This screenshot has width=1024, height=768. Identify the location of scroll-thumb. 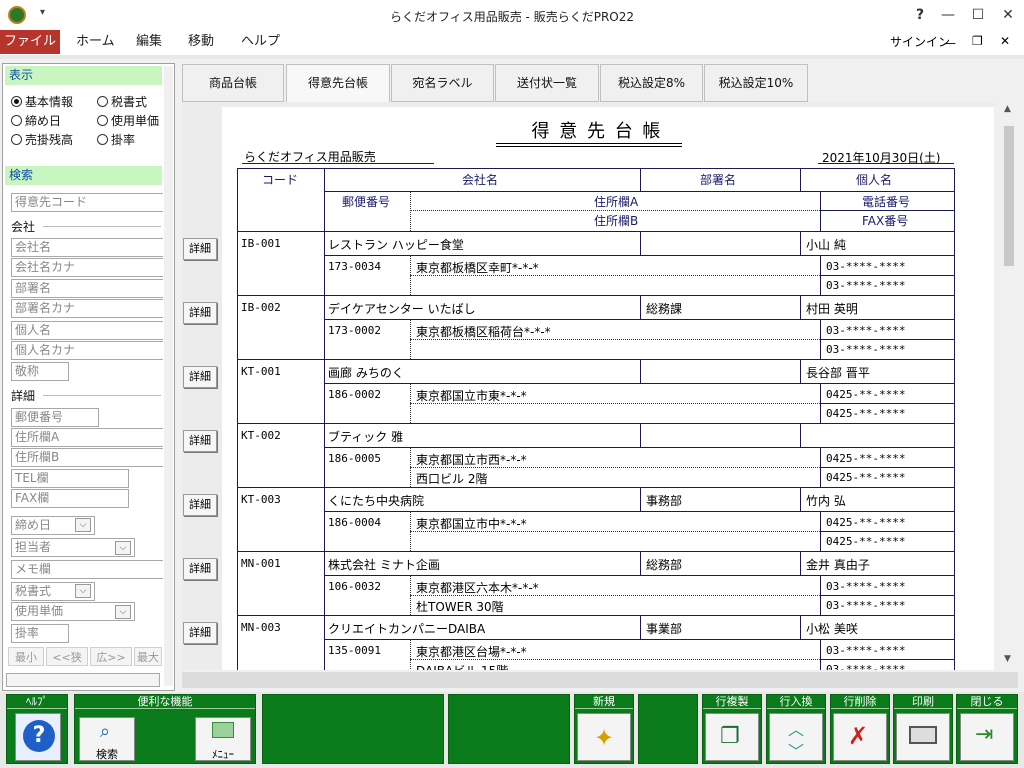
(1009, 196).